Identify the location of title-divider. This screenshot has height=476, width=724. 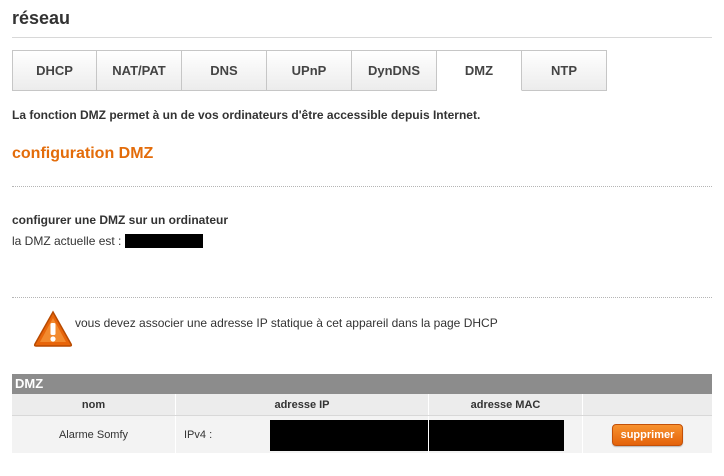
(362, 37).